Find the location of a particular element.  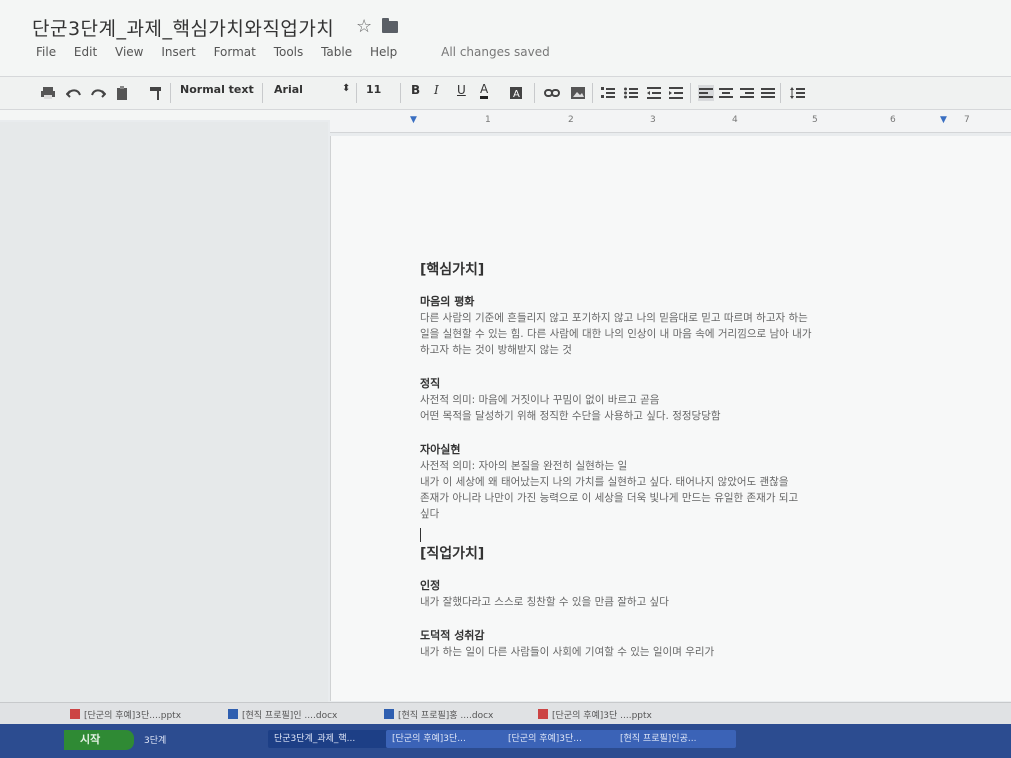

justify-icon is located at coordinates (768, 93).